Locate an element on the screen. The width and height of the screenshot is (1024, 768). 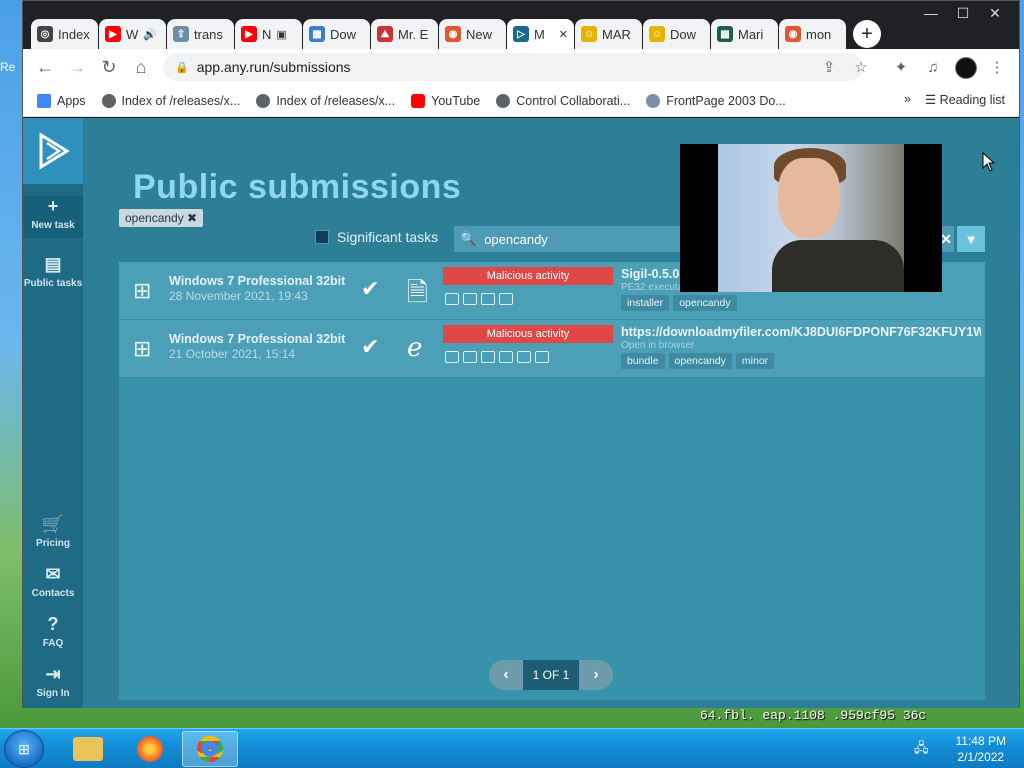
reload-icon: ↻ is located at coordinates (109, 67).